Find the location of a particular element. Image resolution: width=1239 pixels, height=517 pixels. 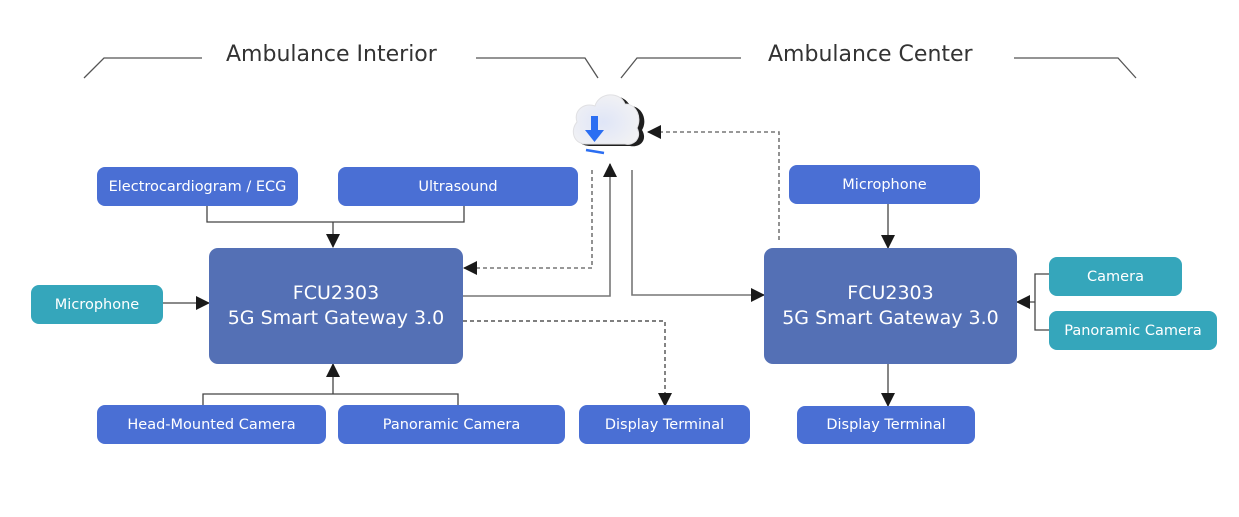

right-gateway: FCU2303 5G Smart Gateway 3.0 is located at coordinates (890, 306).